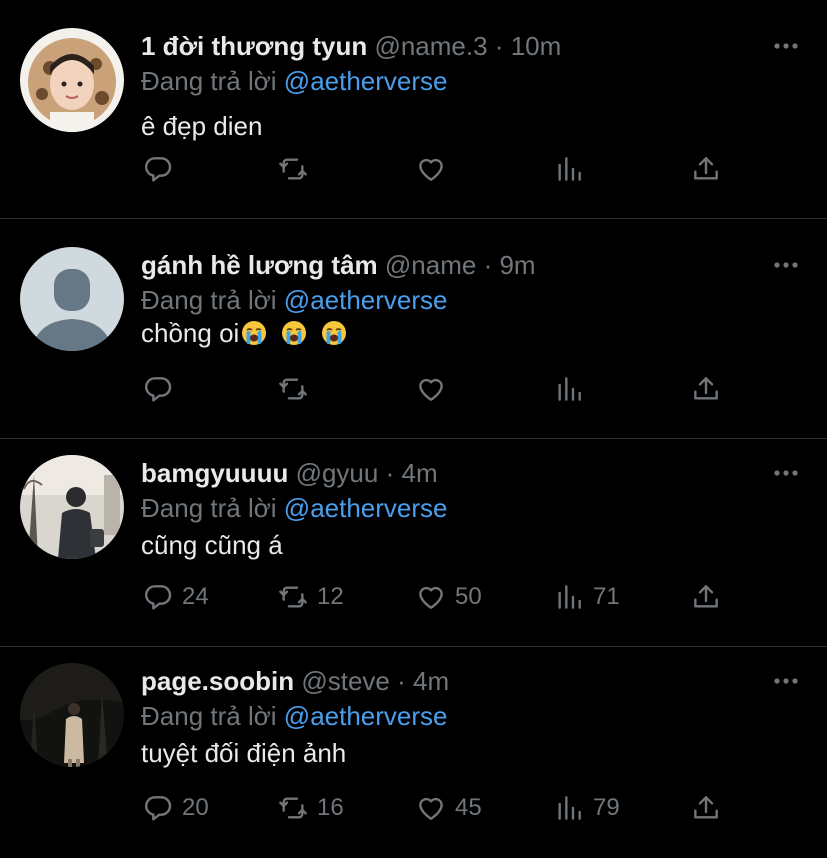 The height and width of the screenshot is (858, 827). Describe the element at coordinates (330, 596) in the screenshot. I see `retweet-count: 12` at that location.